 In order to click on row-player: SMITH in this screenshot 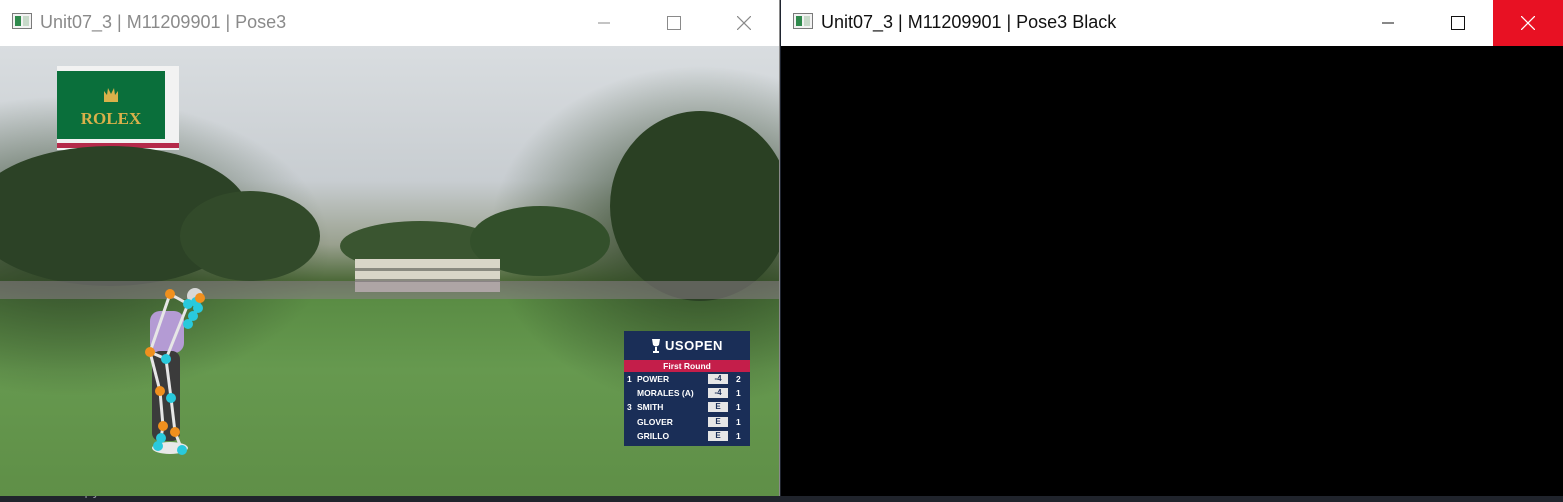, I will do `click(650, 407)`.